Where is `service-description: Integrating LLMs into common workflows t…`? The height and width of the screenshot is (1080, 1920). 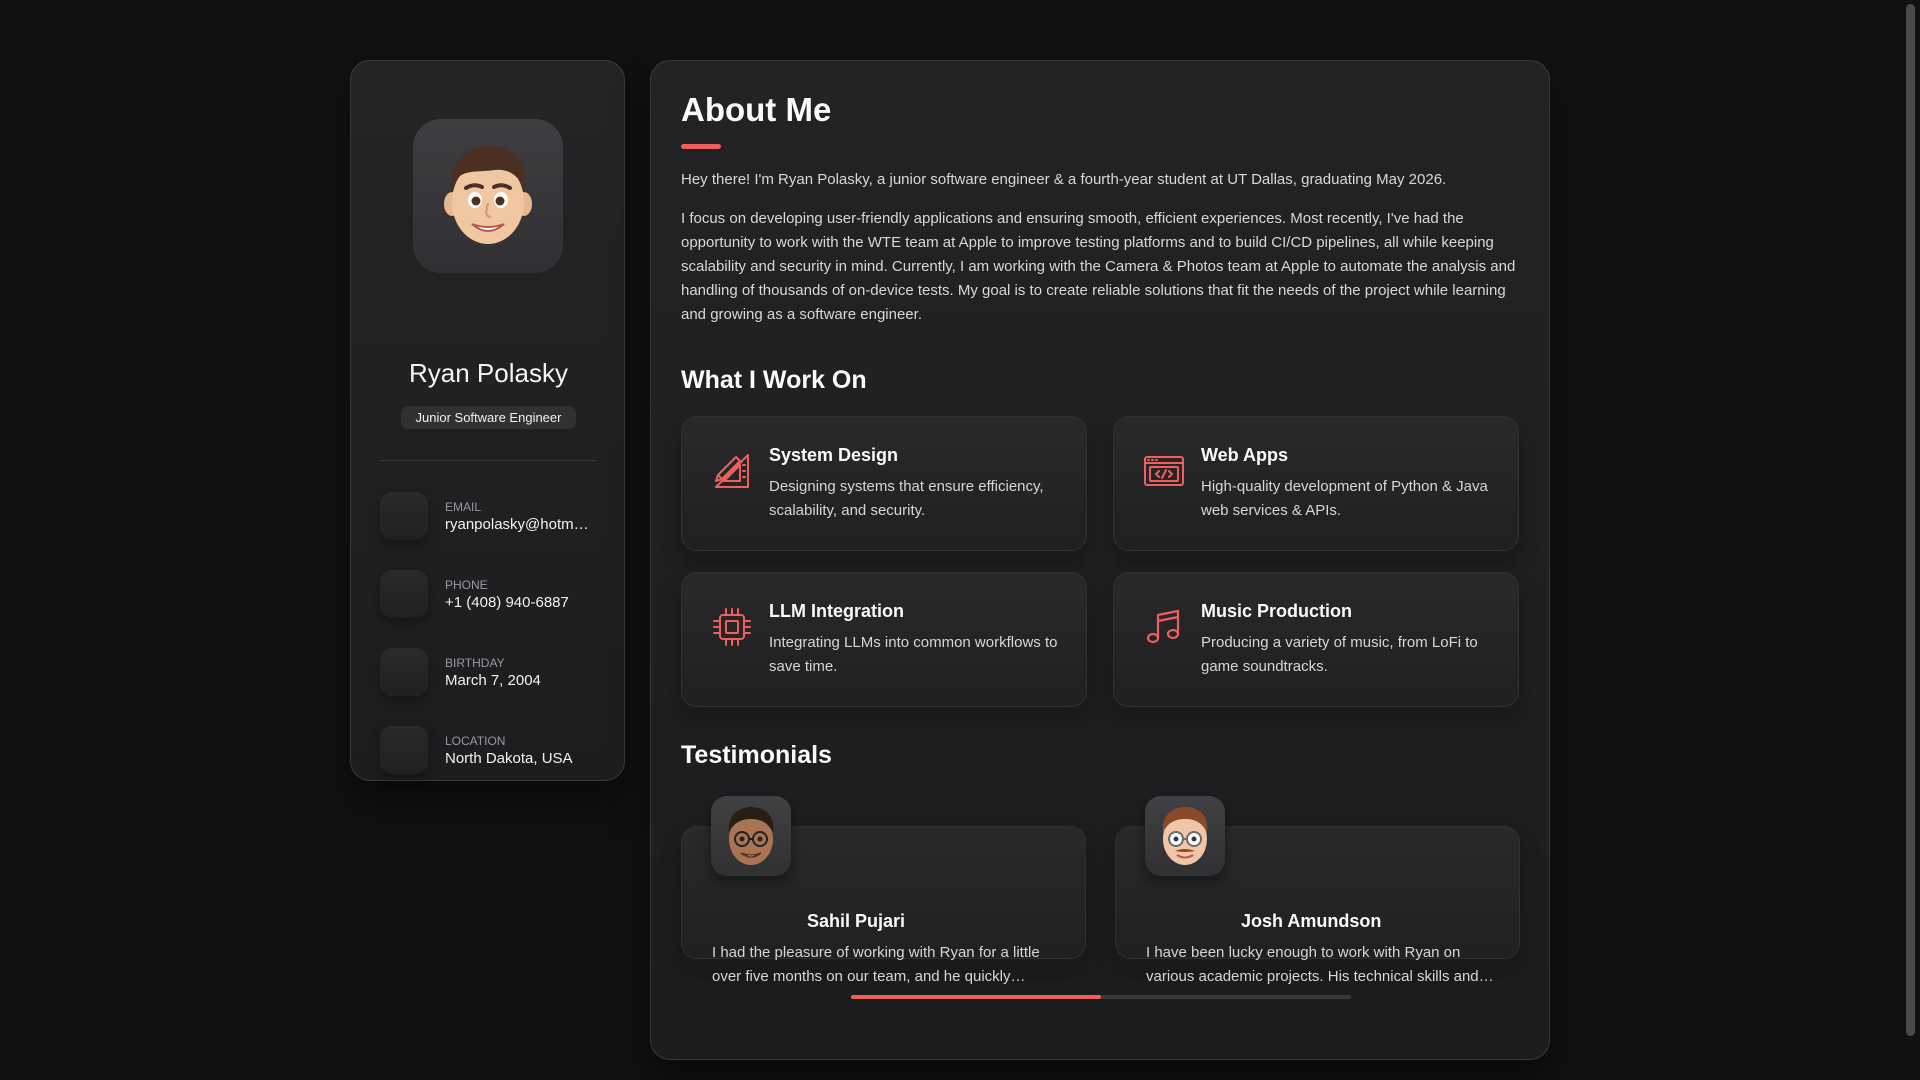 service-description: Integrating LLMs into common workflows t… is located at coordinates (913, 654).